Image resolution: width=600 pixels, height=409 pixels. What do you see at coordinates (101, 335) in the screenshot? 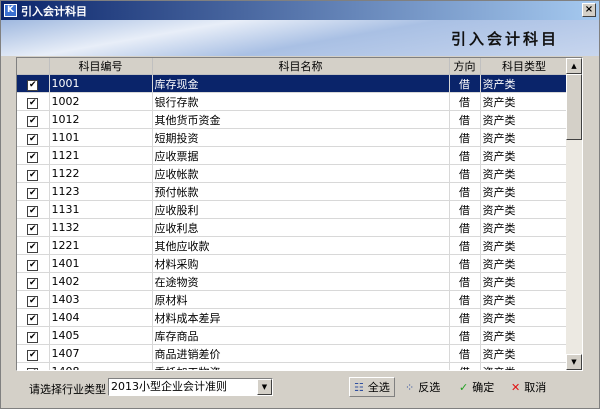
I see `account-code: 1405` at bounding box center [101, 335].